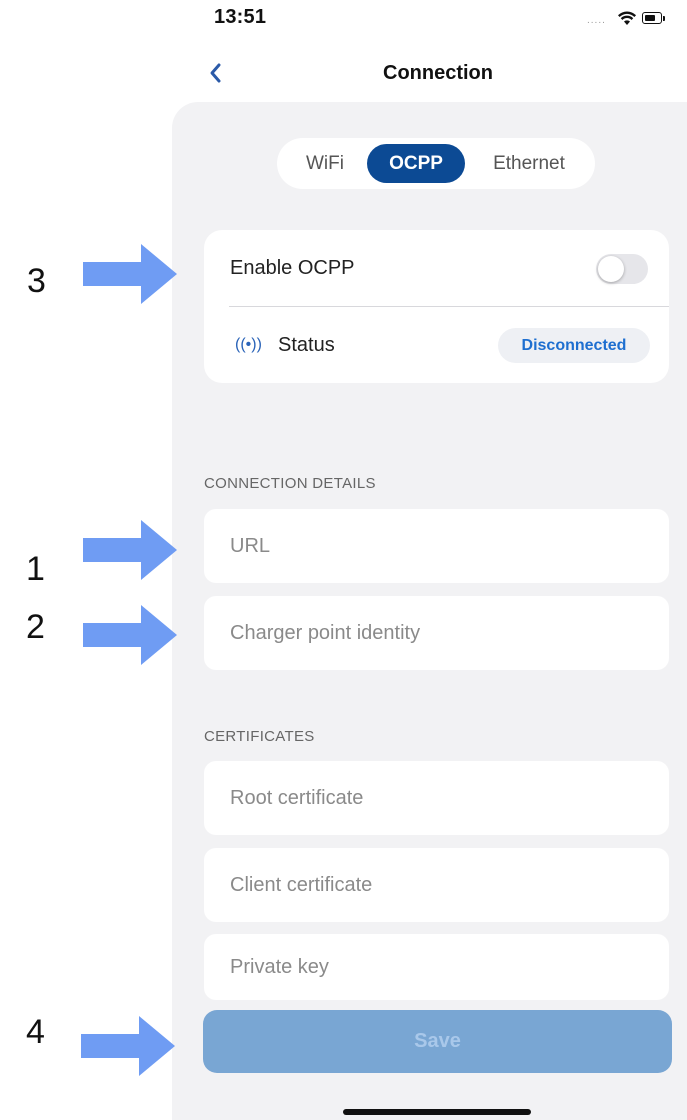 This screenshot has width=687, height=1120. What do you see at coordinates (574, 345) in the screenshot?
I see `status-badge: Disconnected` at bounding box center [574, 345].